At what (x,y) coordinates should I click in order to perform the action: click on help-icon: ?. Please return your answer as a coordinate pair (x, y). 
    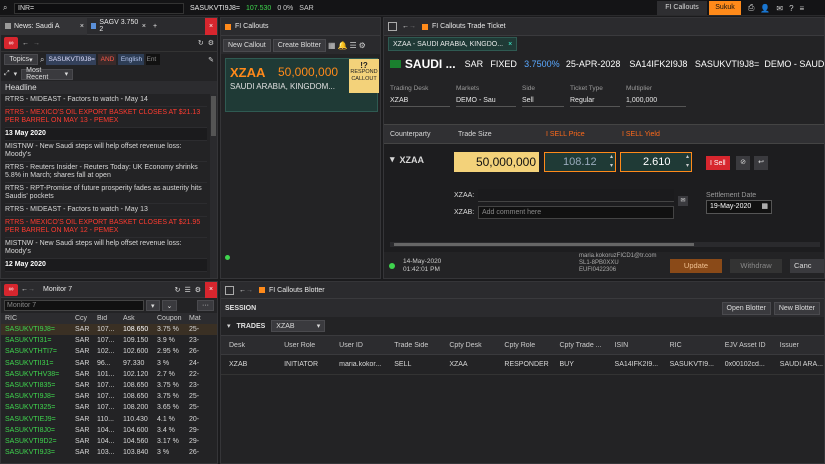
    Looking at the image, I should click on (791, 8).